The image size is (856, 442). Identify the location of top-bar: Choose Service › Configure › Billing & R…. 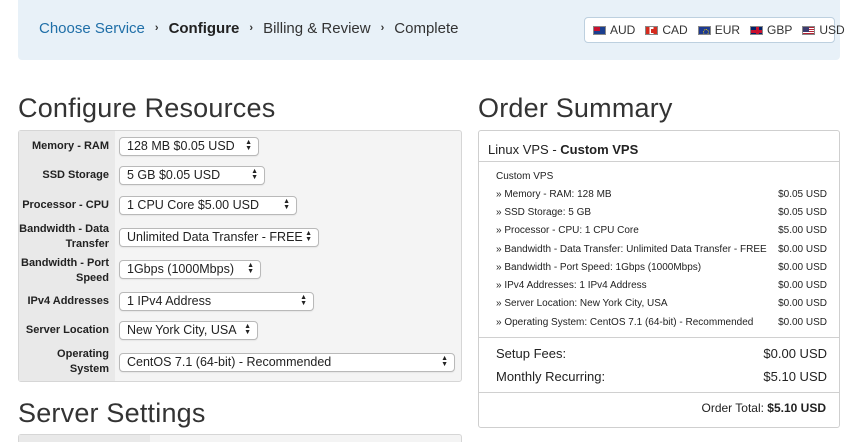
(431, 30).